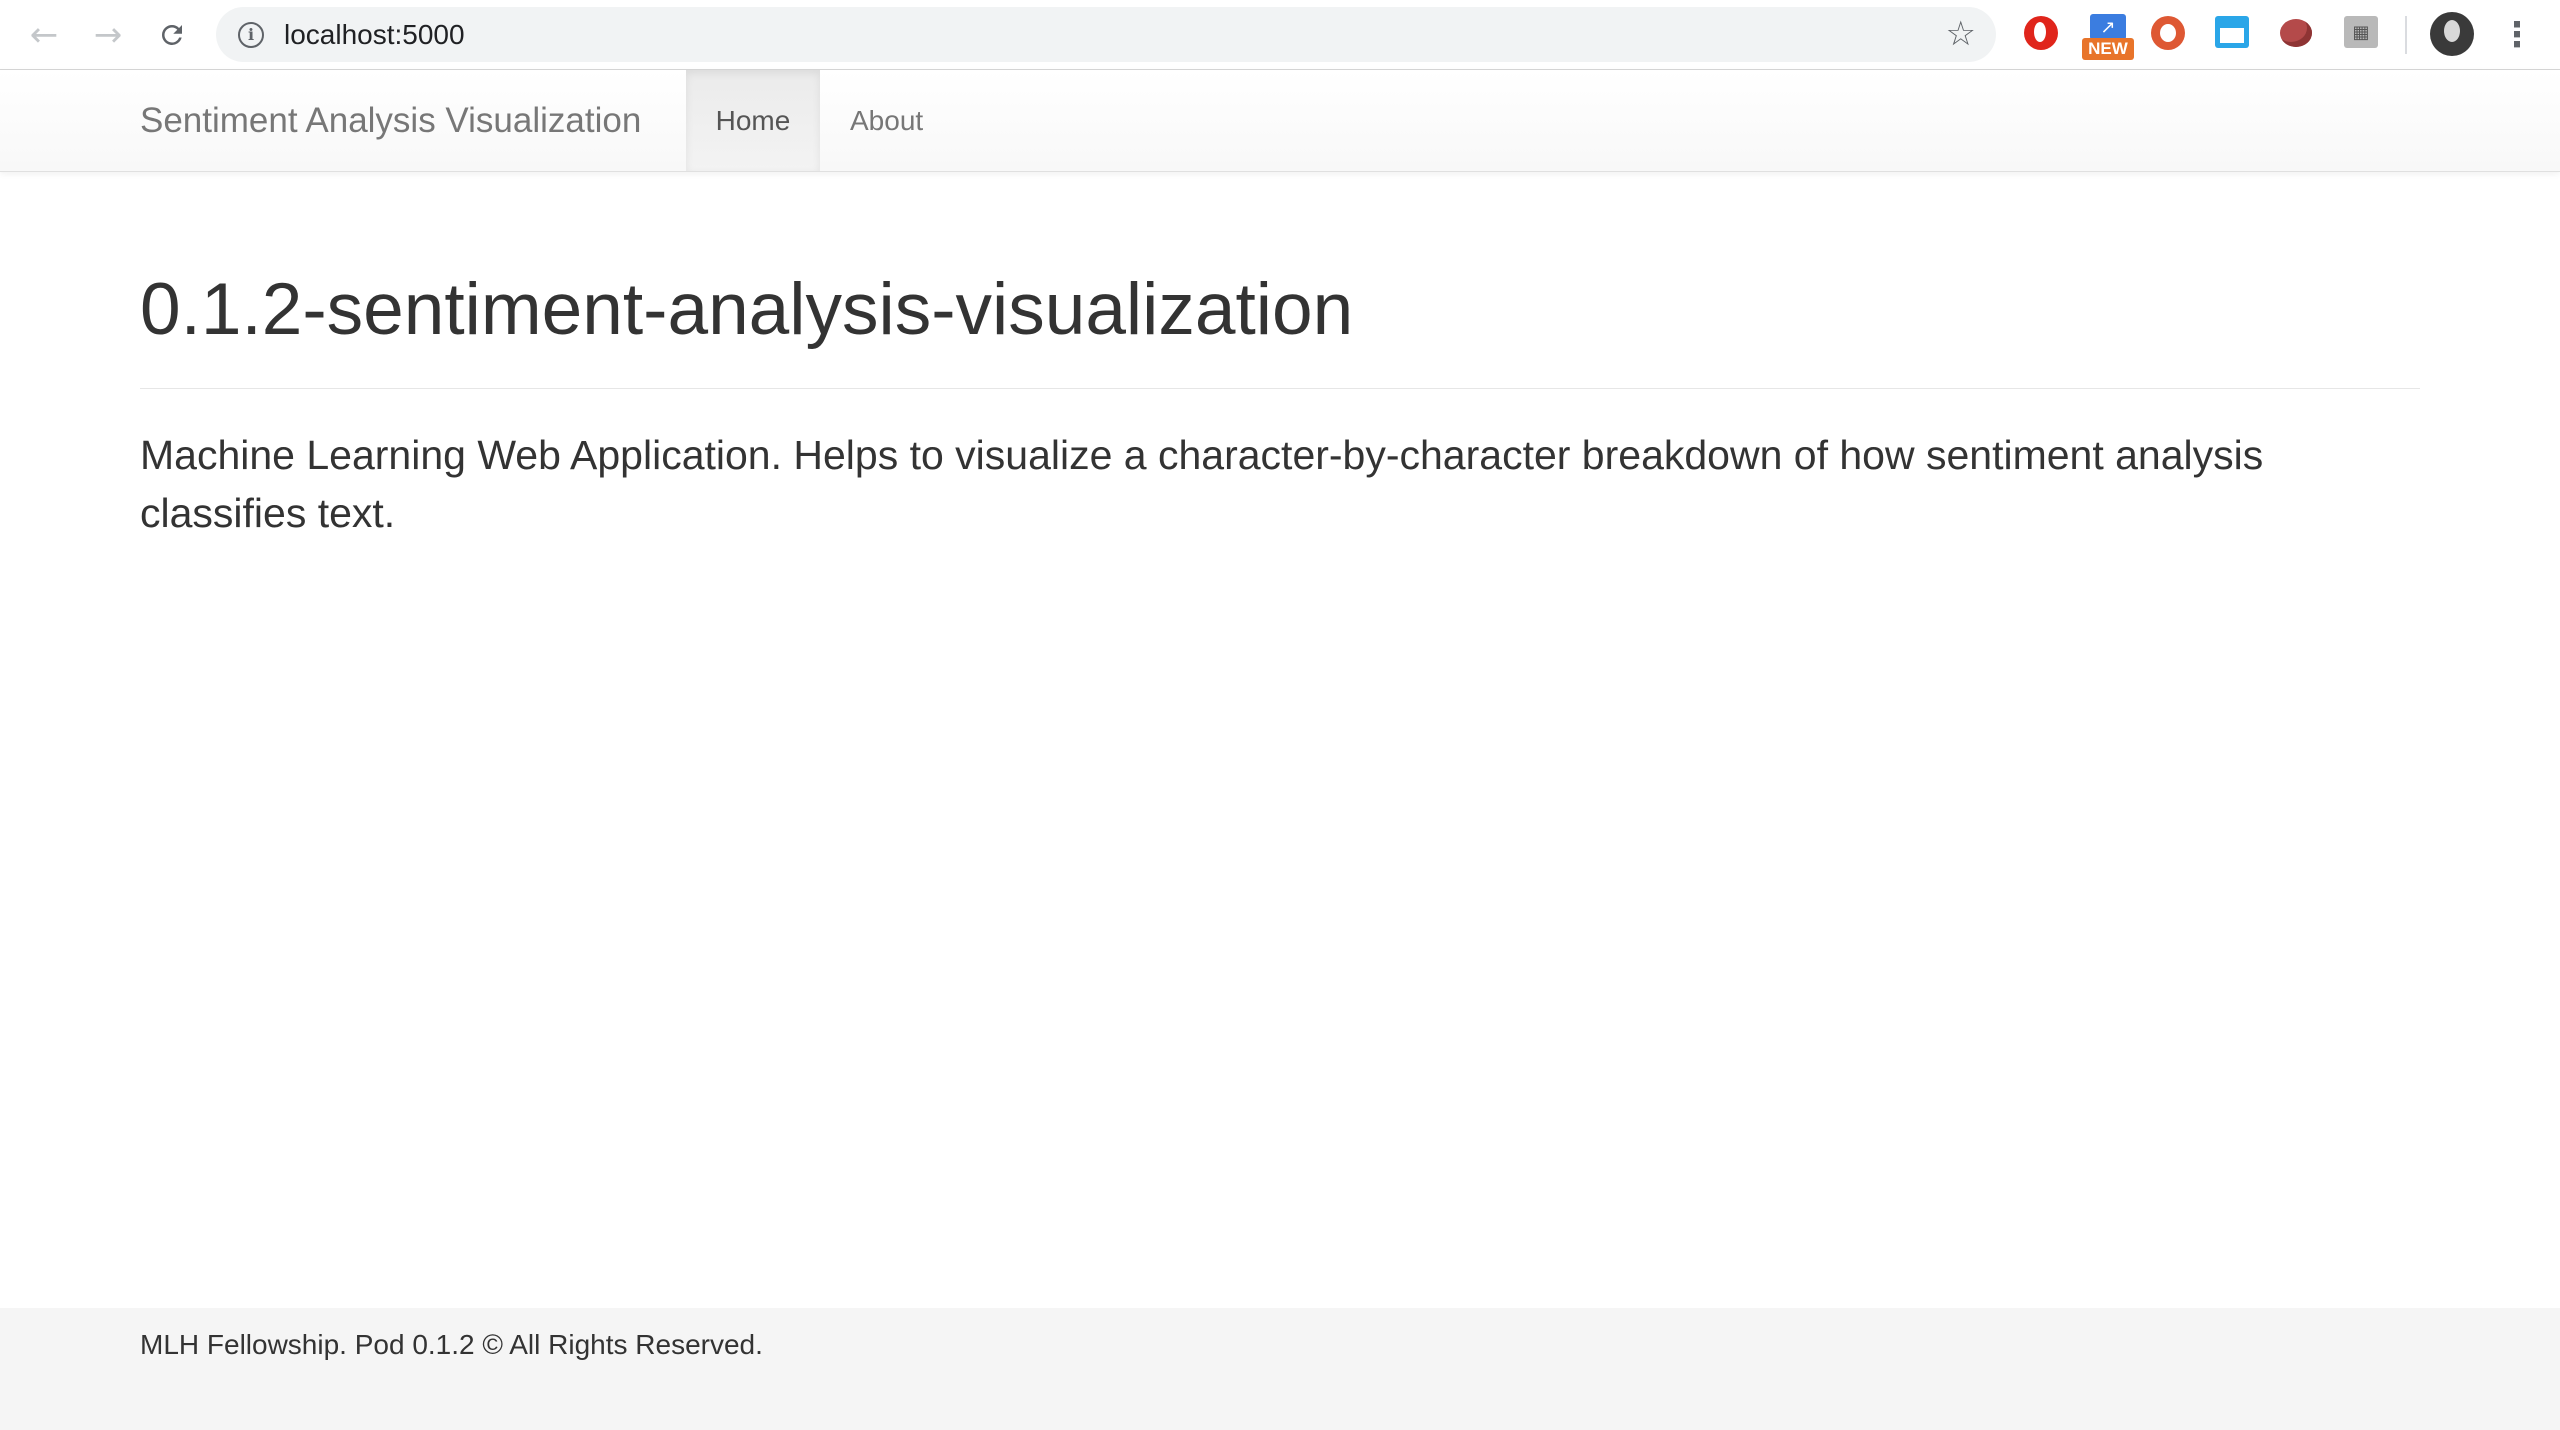  I want to click on info-icon: i, so click(251, 35).